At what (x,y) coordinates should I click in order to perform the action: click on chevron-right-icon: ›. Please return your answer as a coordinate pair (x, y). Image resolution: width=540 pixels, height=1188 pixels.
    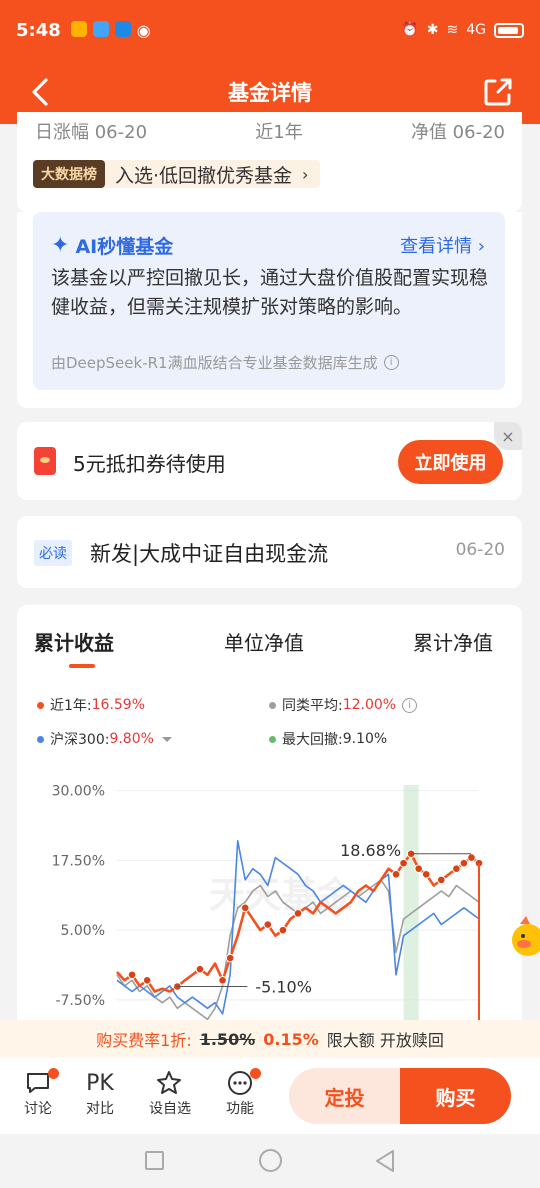
    Looking at the image, I should click on (305, 174).